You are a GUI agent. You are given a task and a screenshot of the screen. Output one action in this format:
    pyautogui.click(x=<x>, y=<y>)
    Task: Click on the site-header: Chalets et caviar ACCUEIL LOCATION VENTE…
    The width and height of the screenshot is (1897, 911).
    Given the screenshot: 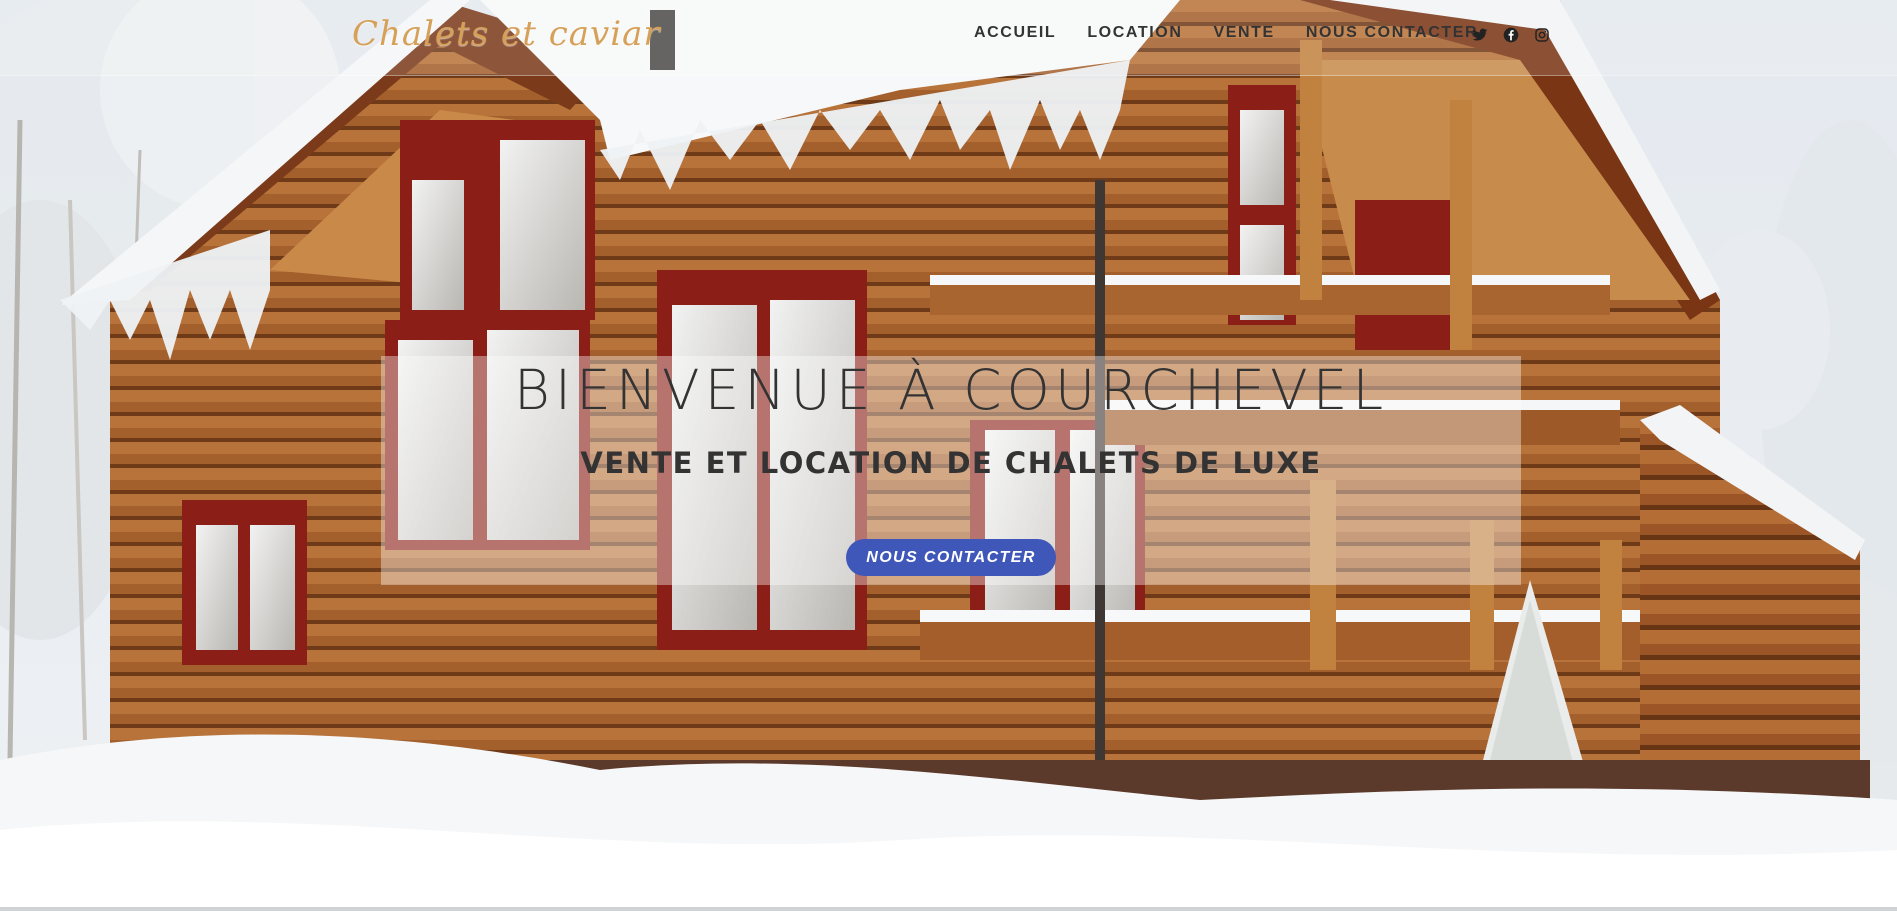 What is the action you would take?
    pyautogui.click(x=948, y=38)
    